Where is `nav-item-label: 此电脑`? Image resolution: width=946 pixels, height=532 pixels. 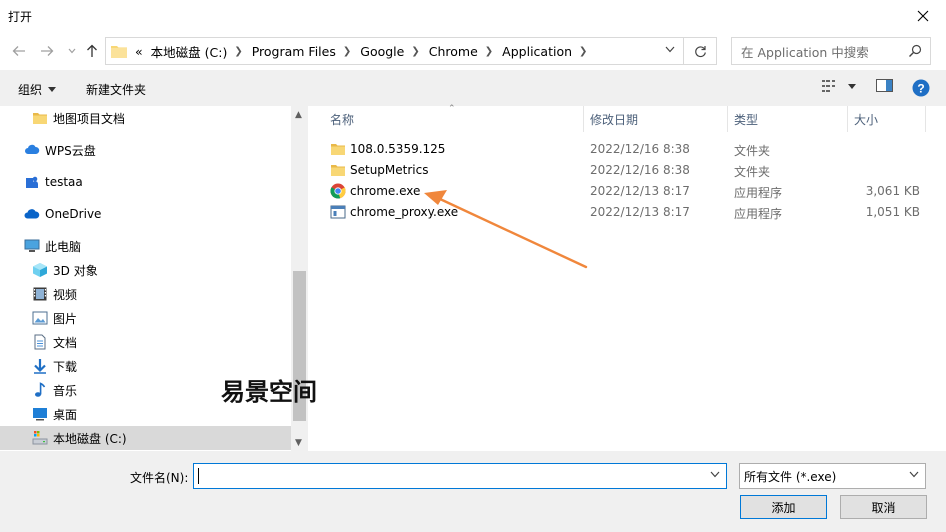 nav-item-label: 此电脑 is located at coordinates (63, 246).